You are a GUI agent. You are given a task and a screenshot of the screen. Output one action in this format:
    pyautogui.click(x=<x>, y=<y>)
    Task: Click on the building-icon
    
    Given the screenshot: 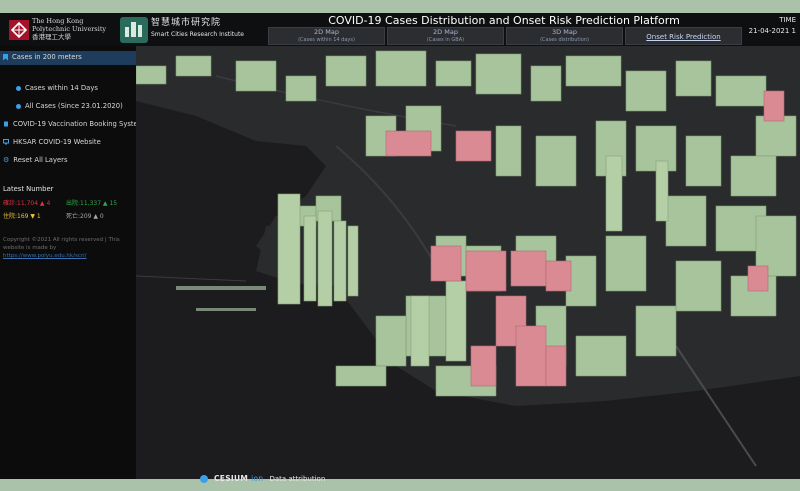 What is the action you would take?
    pyautogui.click(x=6, y=124)
    